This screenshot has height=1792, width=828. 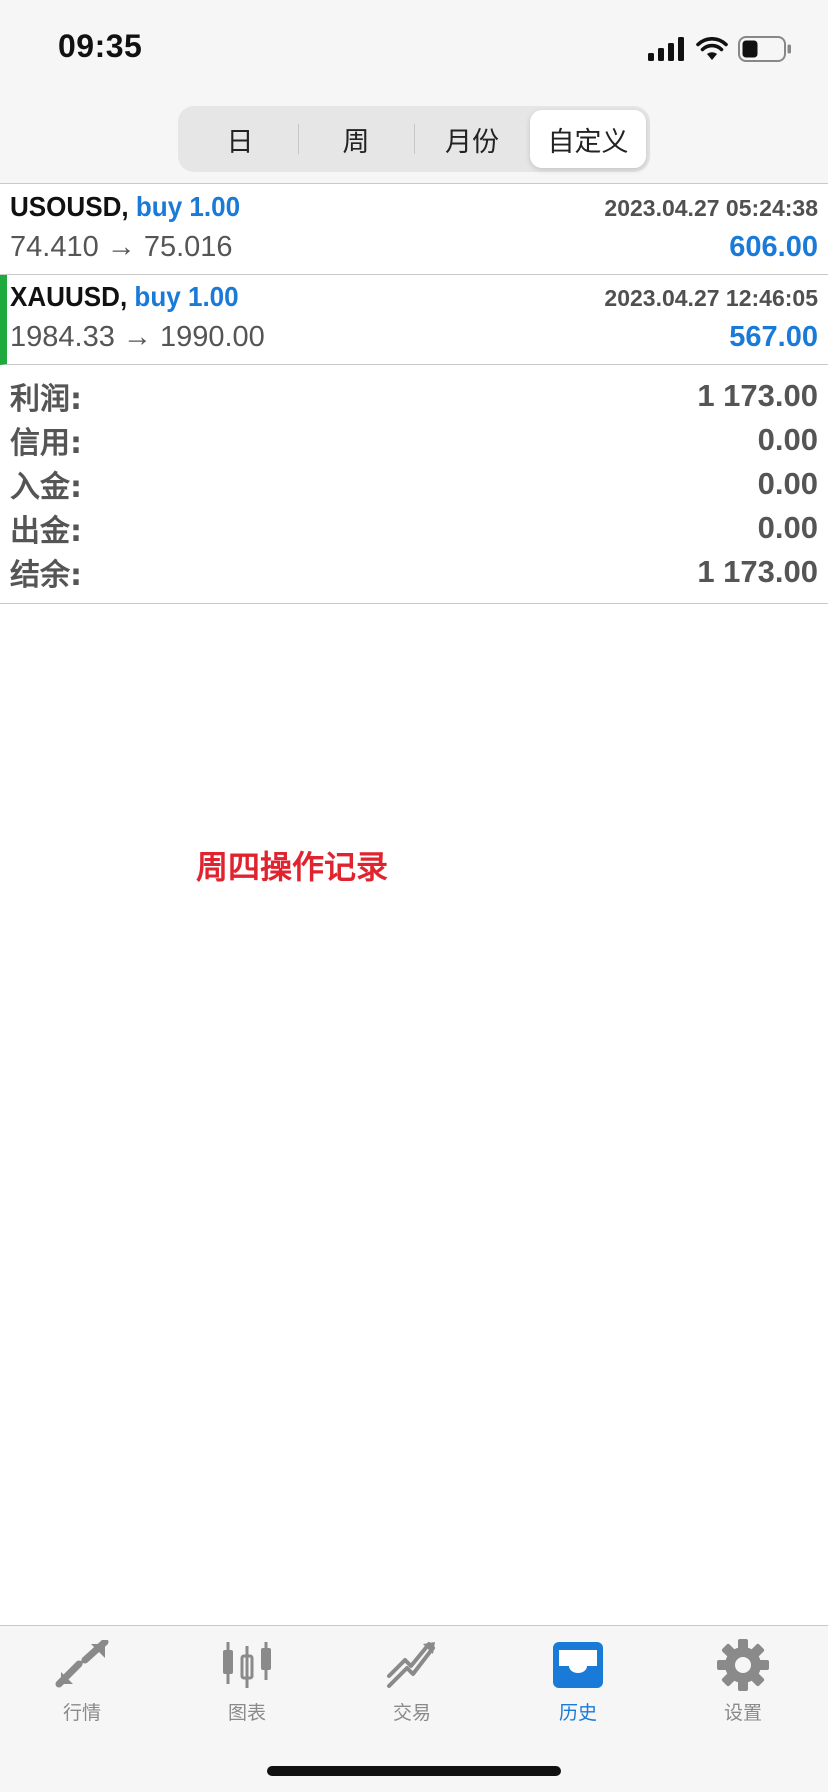 I want to click on segment-month: 月份, so click(x=472, y=139).